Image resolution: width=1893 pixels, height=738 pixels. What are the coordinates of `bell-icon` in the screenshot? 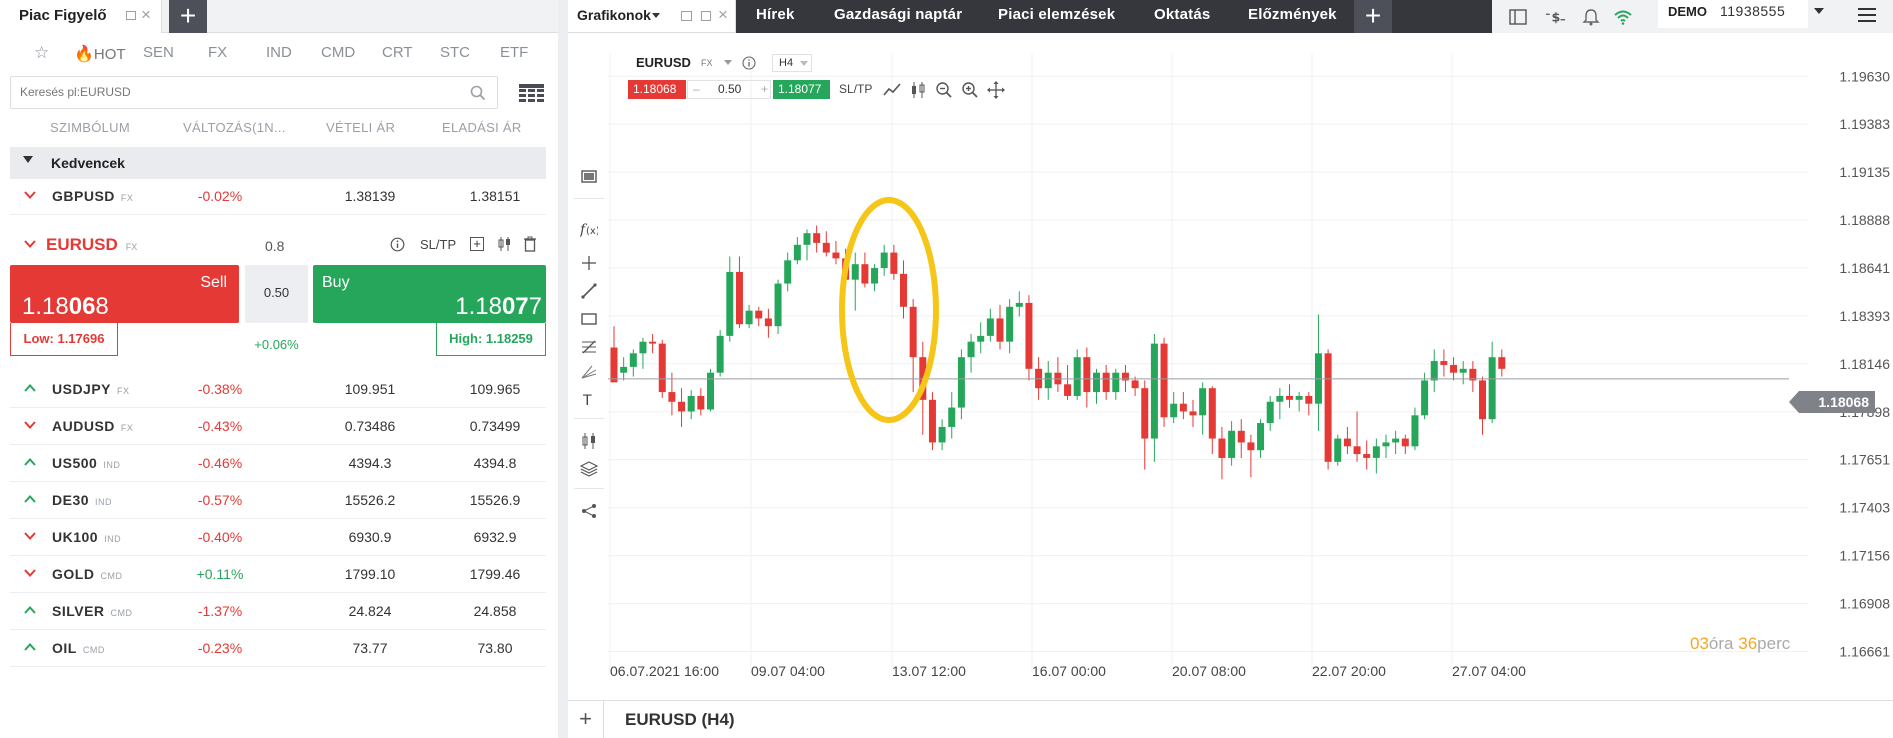 It's located at (1591, 17).